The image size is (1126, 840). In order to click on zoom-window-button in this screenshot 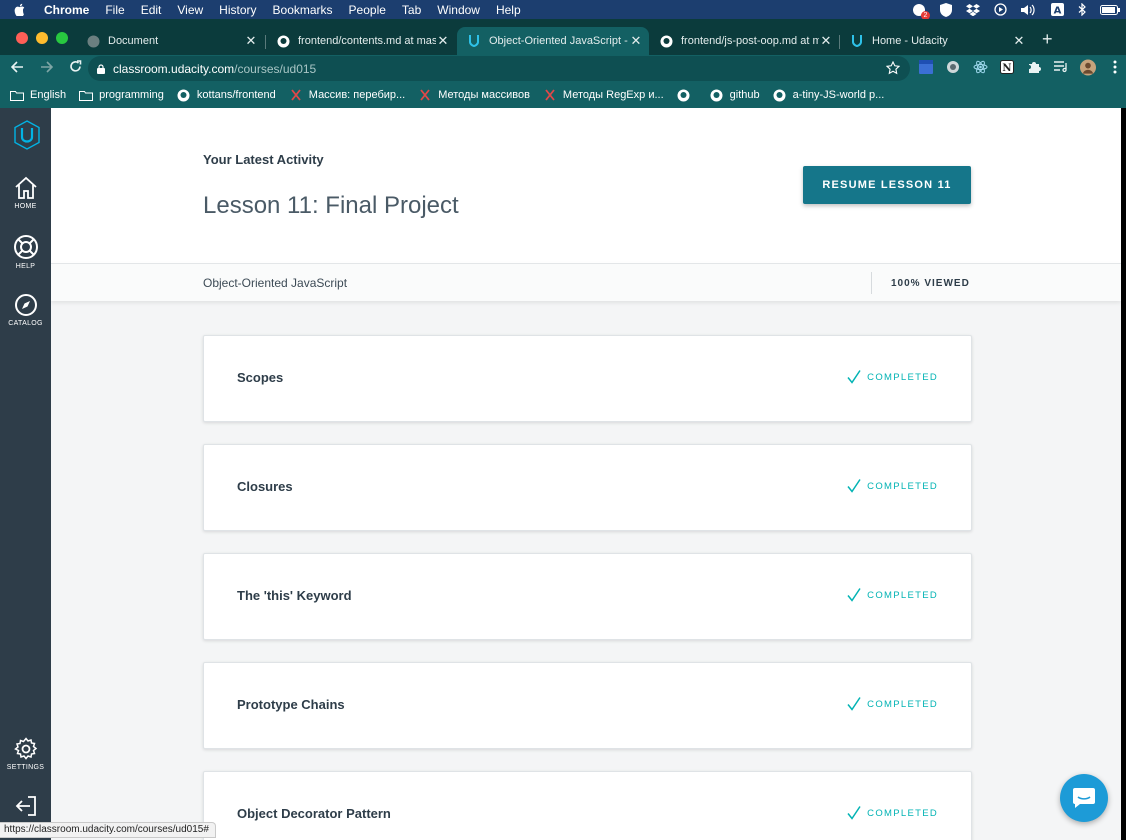, I will do `click(62, 38)`.